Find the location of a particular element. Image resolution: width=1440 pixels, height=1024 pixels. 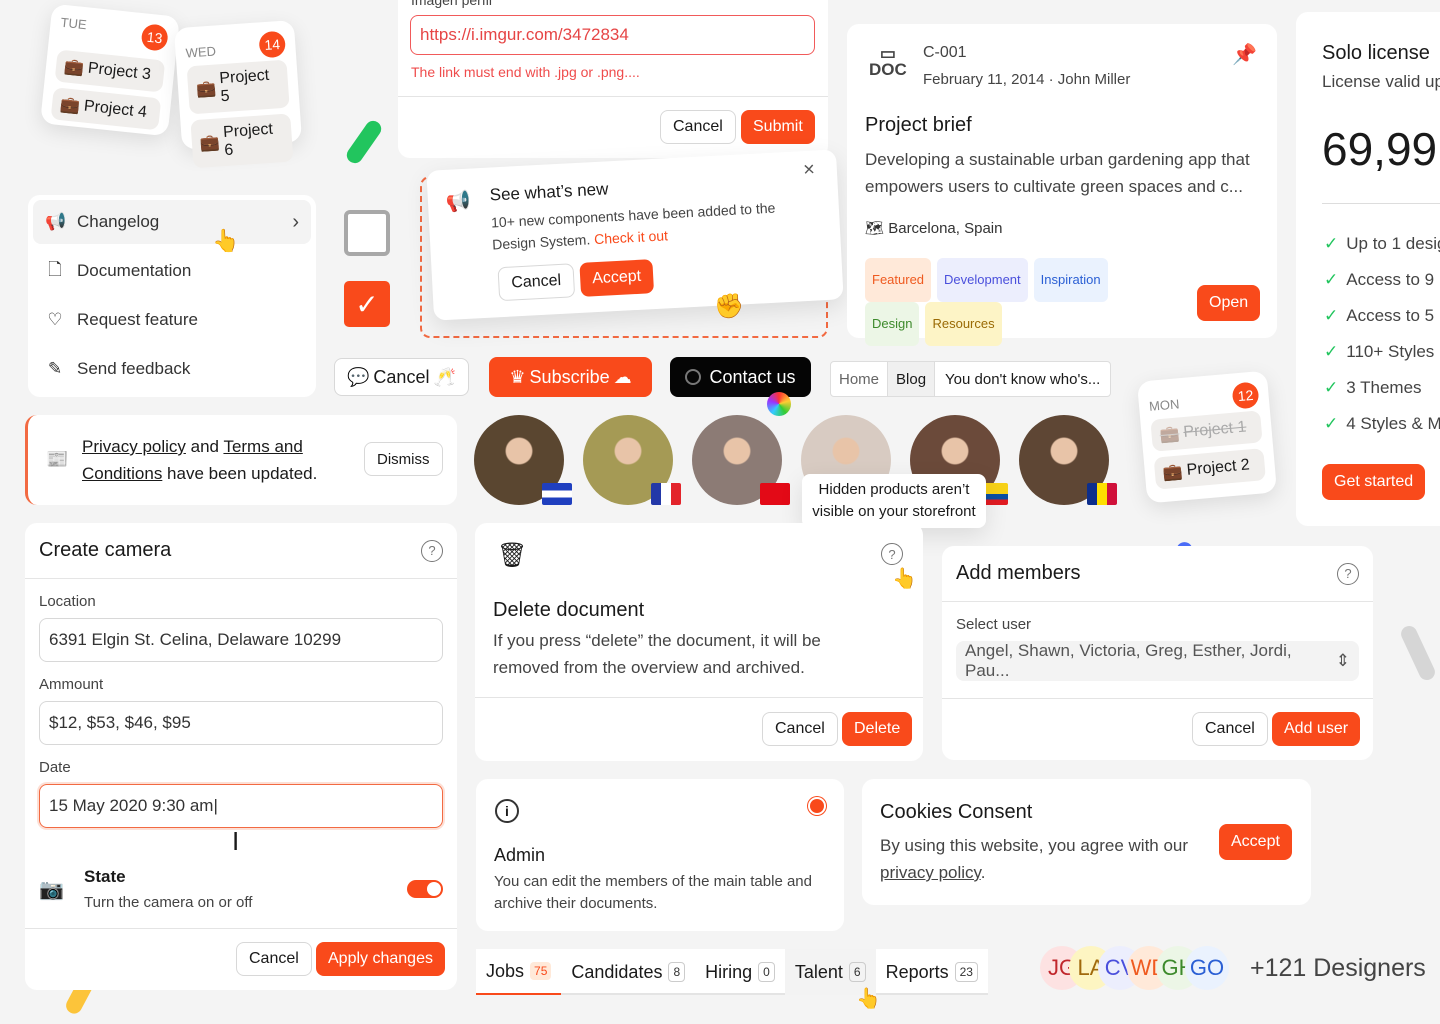

close-icon: × is located at coordinates (809, 171).